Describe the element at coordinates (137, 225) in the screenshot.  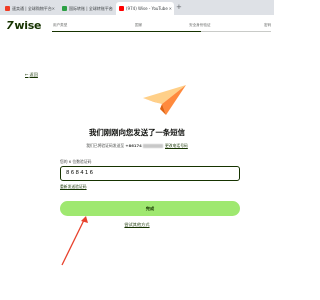
I see `try-other-method-link: 尝试其他方式` at that location.